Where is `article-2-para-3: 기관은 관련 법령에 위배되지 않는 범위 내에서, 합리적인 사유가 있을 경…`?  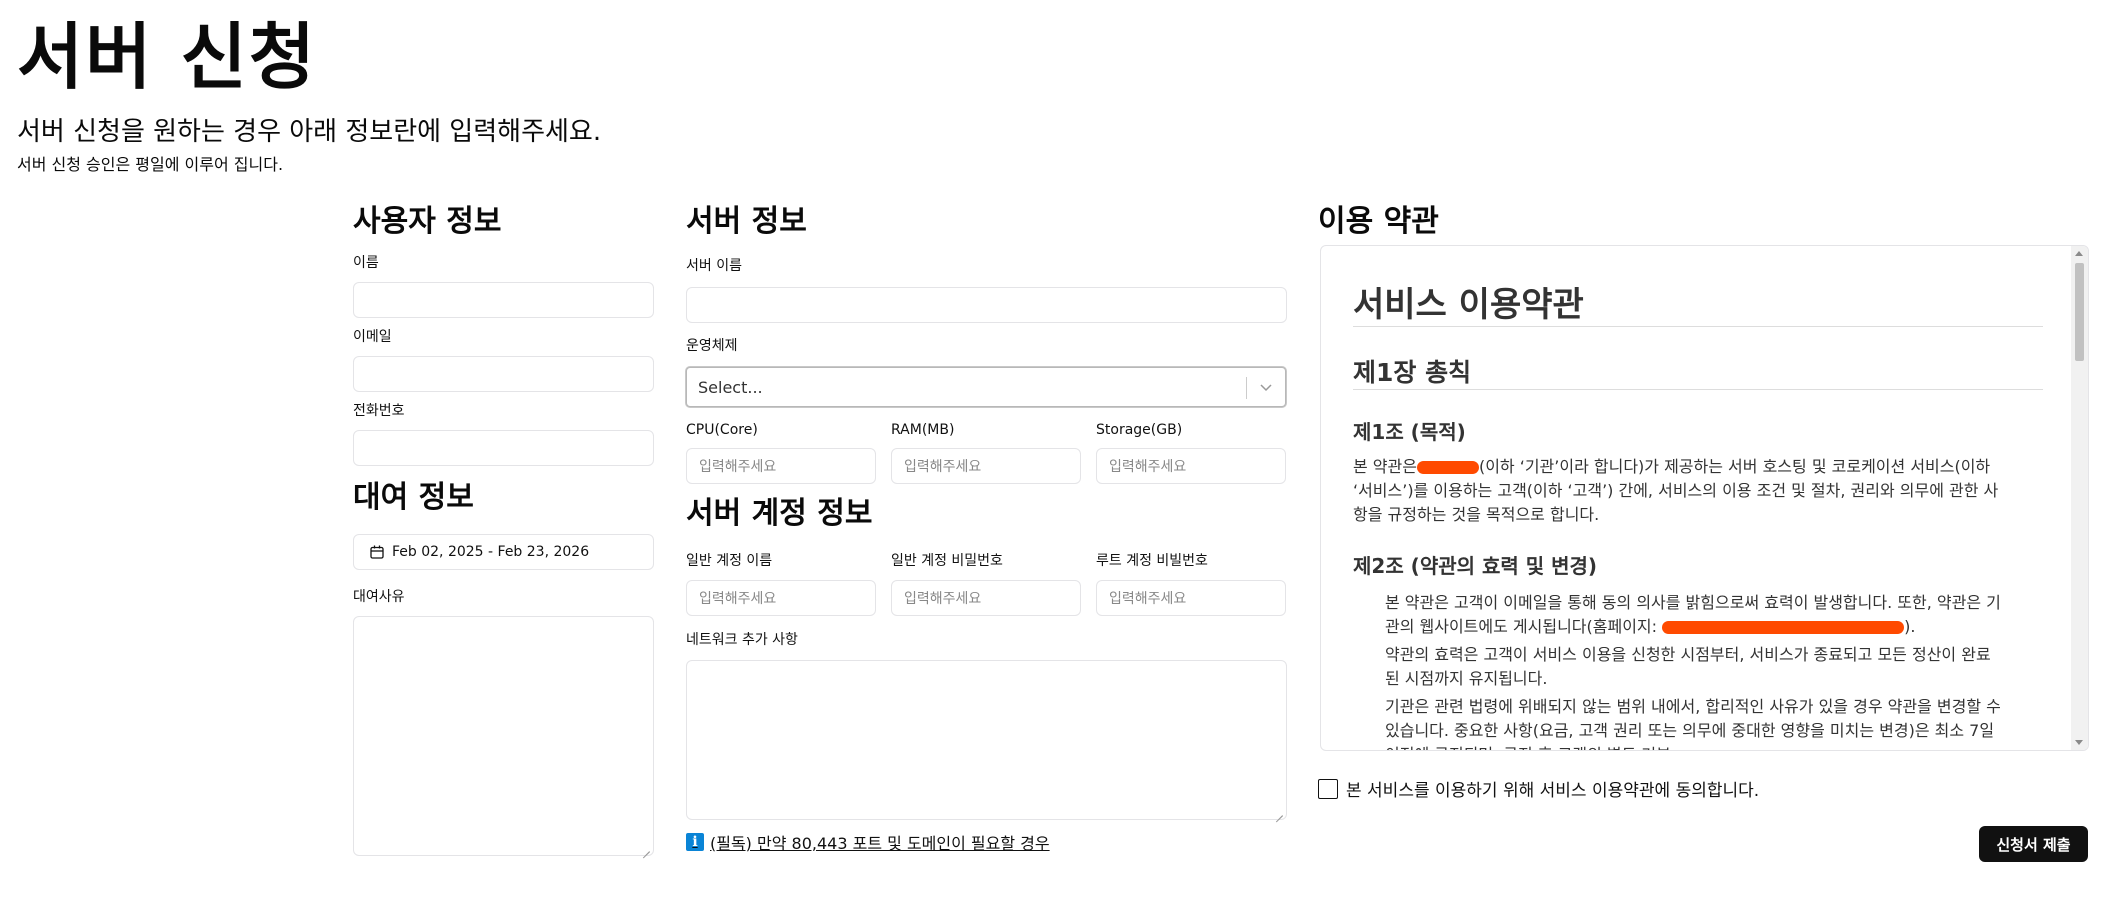 article-2-para-3: 기관은 관련 법령에 위배되지 않는 범위 내에서, 합리적인 사유가 있을 경… is located at coordinates (1693, 723).